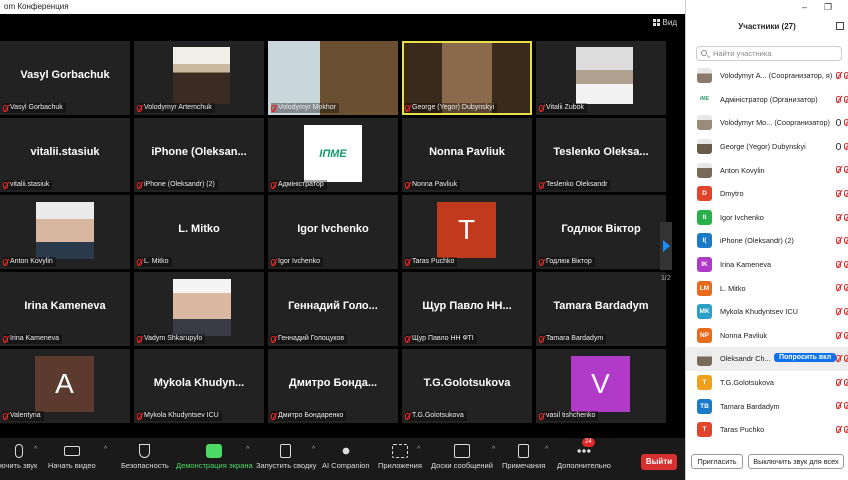  Describe the element at coordinates (467, 232) in the screenshot. I see `video-tile: T Taras Puchko` at that location.